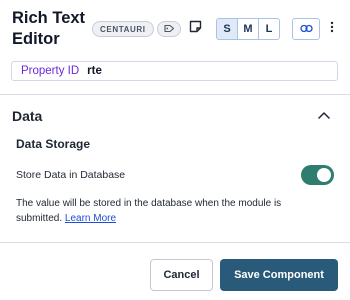  I want to click on link-button, so click(306, 29).